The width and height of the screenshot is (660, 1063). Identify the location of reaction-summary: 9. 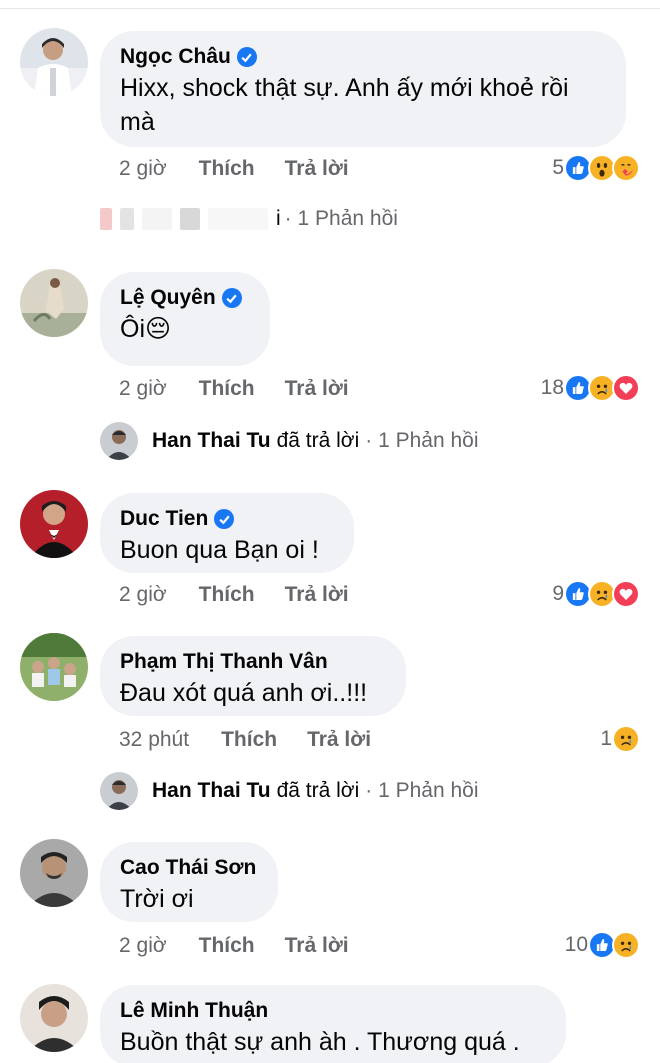
(596, 594).